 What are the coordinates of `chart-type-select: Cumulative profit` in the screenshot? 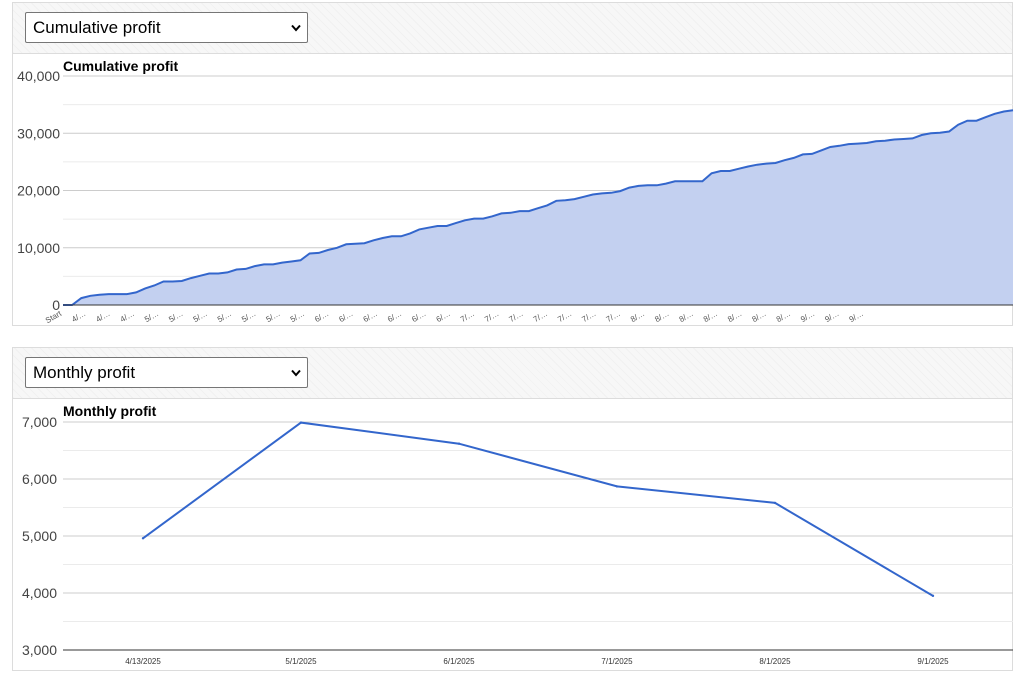 It's located at (166, 27).